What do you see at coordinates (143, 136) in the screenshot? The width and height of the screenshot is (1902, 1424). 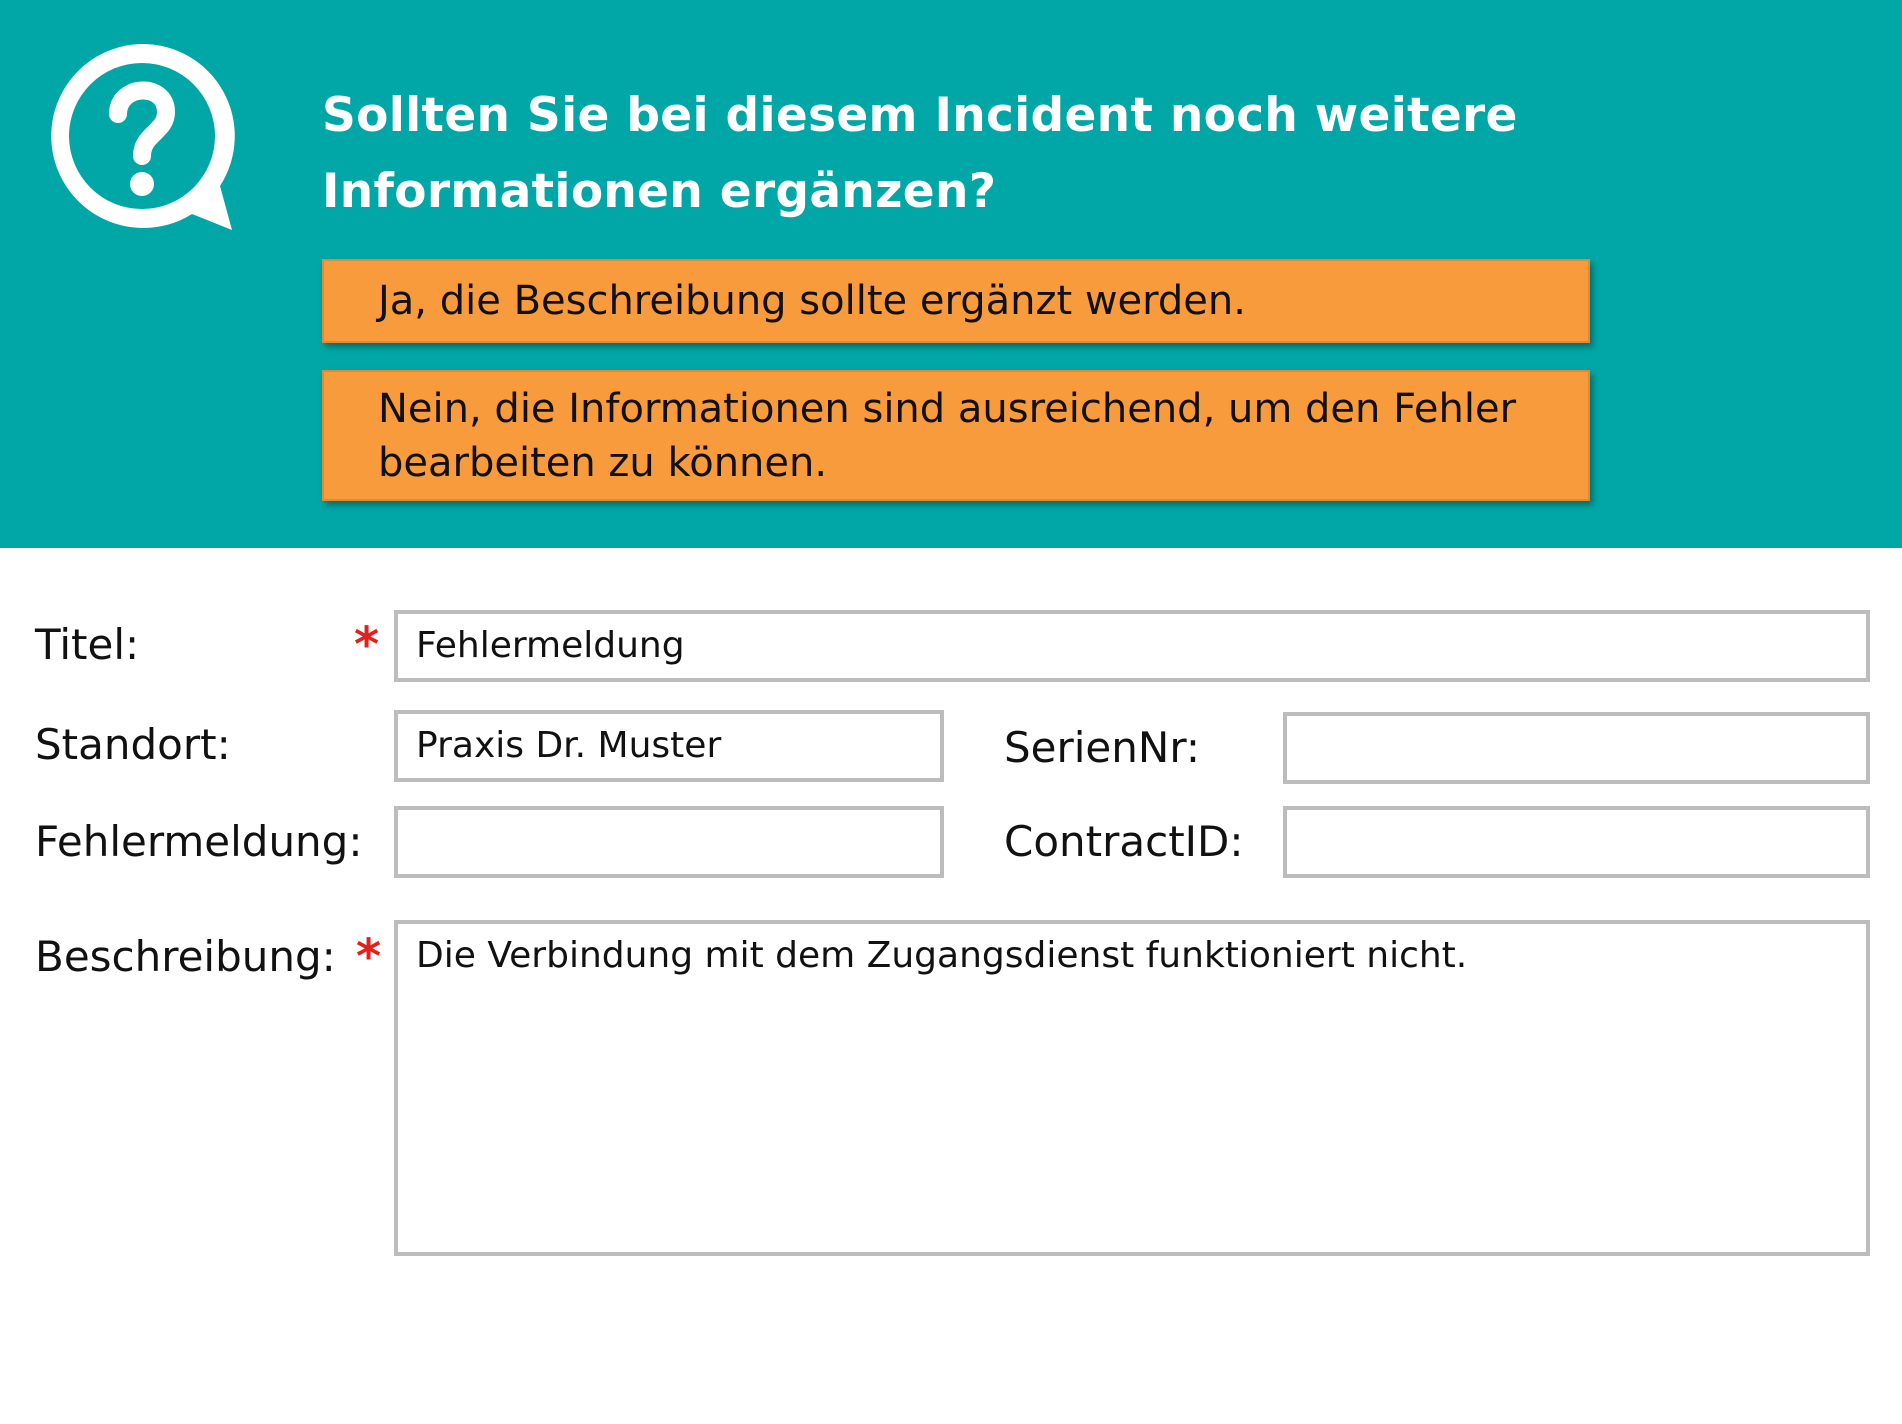 I see `question-bubble-icon` at bounding box center [143, 136].